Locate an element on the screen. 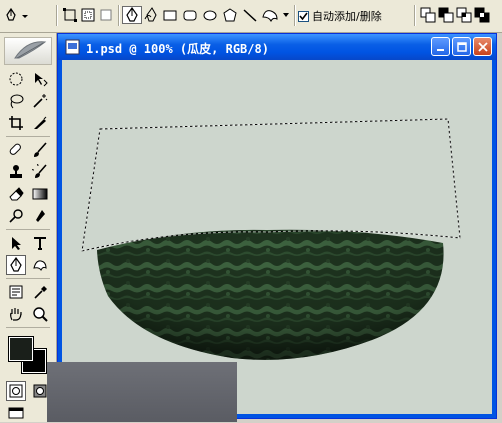 Image resolution: width=502 pixels, height=423 pixels. path-selection-tool-icon is located at coordinates (16, 243).